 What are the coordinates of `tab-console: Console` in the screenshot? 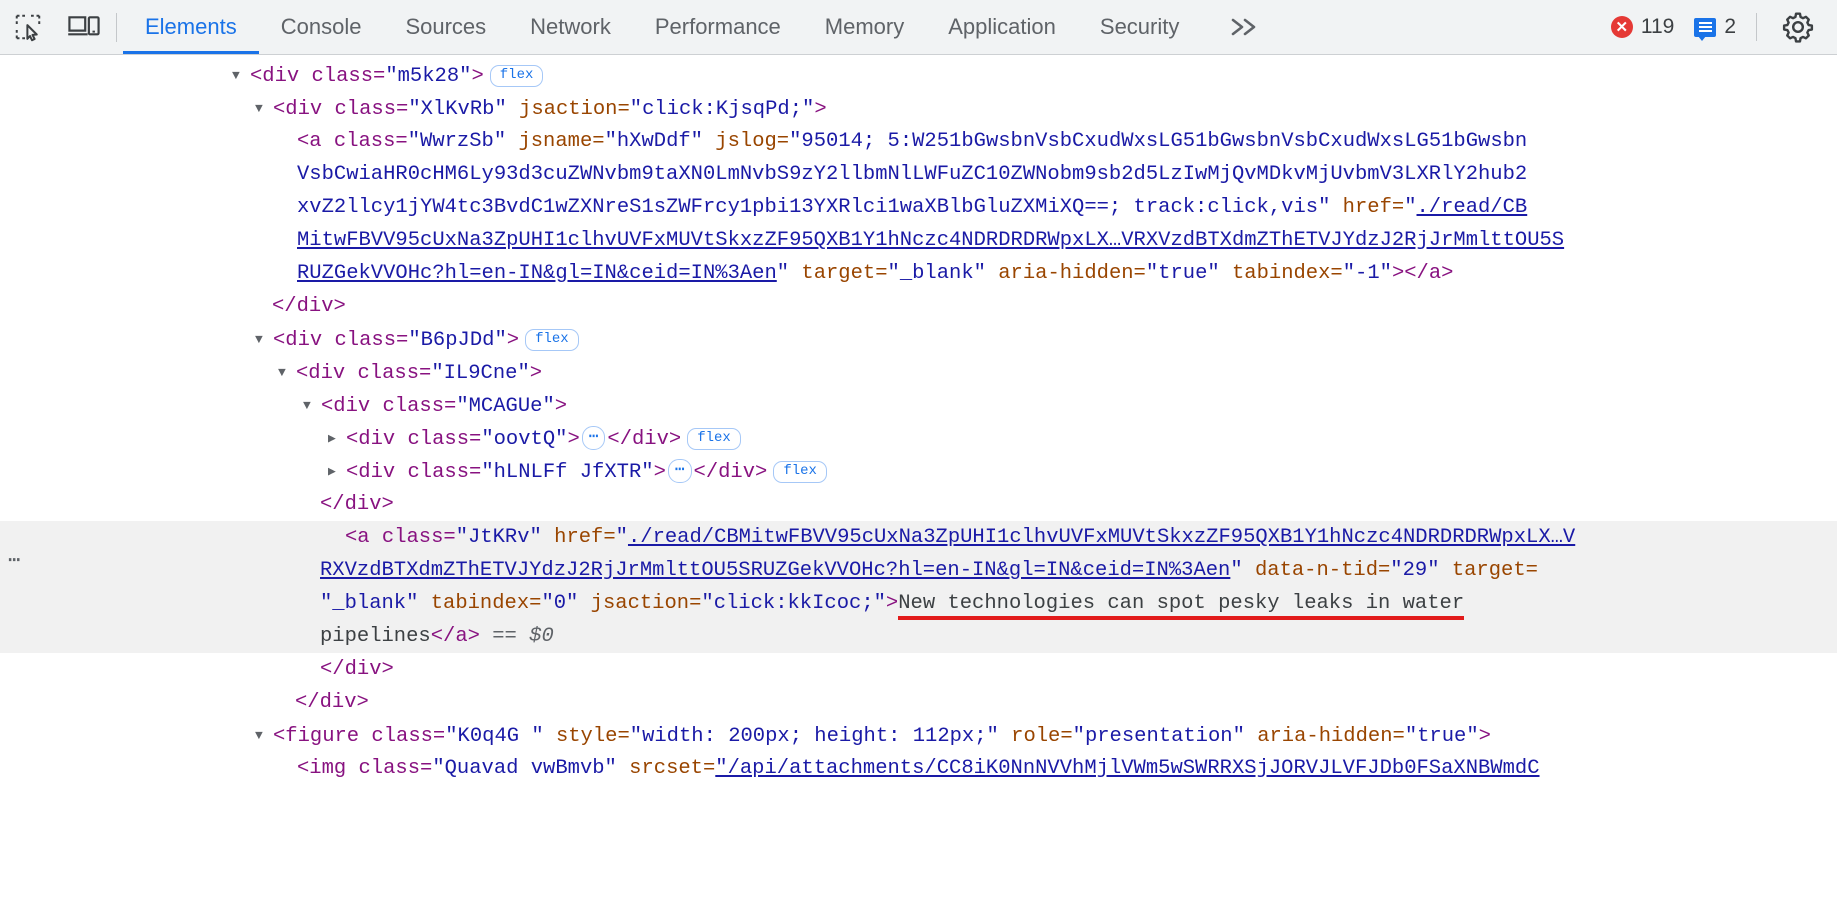 It's located at (321, 27).